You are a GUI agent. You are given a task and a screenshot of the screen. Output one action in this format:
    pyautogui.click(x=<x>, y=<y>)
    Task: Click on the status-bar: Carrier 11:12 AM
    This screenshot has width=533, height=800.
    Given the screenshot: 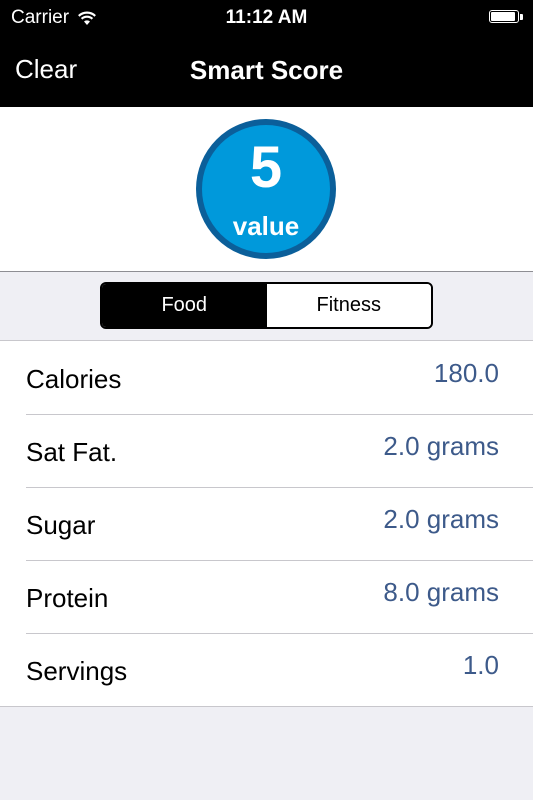 What is the action you would take?
    pyautogui.click(x=266, y=18)
    